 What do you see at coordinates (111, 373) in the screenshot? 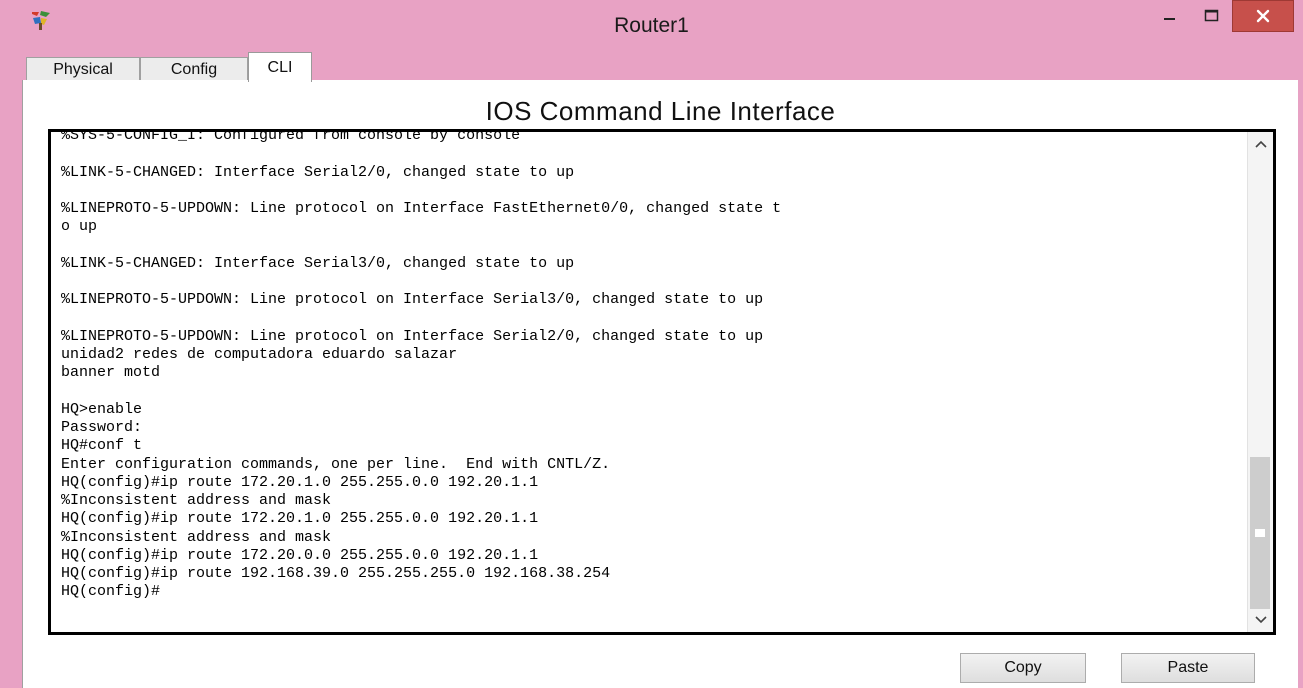
I see `console-line: banner motd` at bounding box center [111, 373].